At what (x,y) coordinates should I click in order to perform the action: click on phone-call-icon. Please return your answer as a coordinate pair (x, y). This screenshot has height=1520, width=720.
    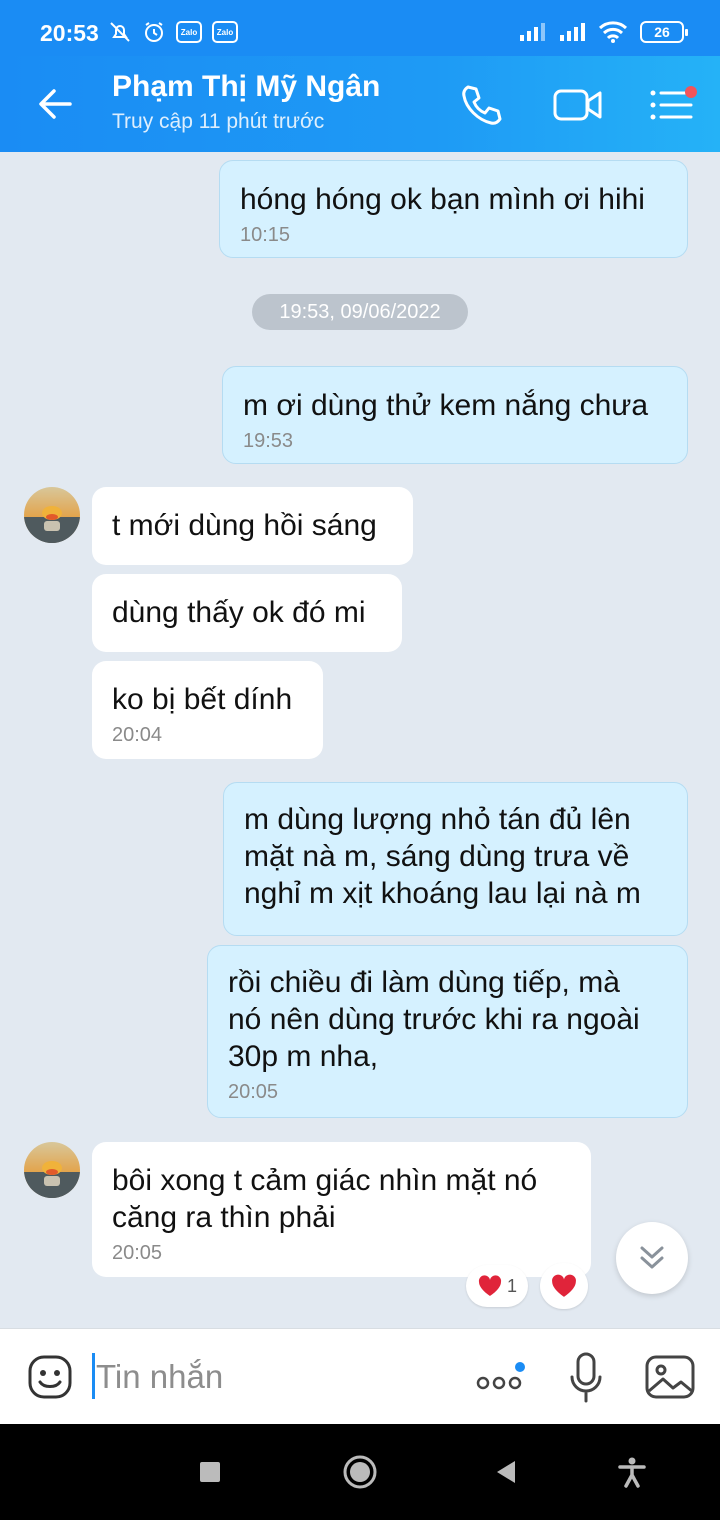
    Looking at the image, I should click on (481, 105).